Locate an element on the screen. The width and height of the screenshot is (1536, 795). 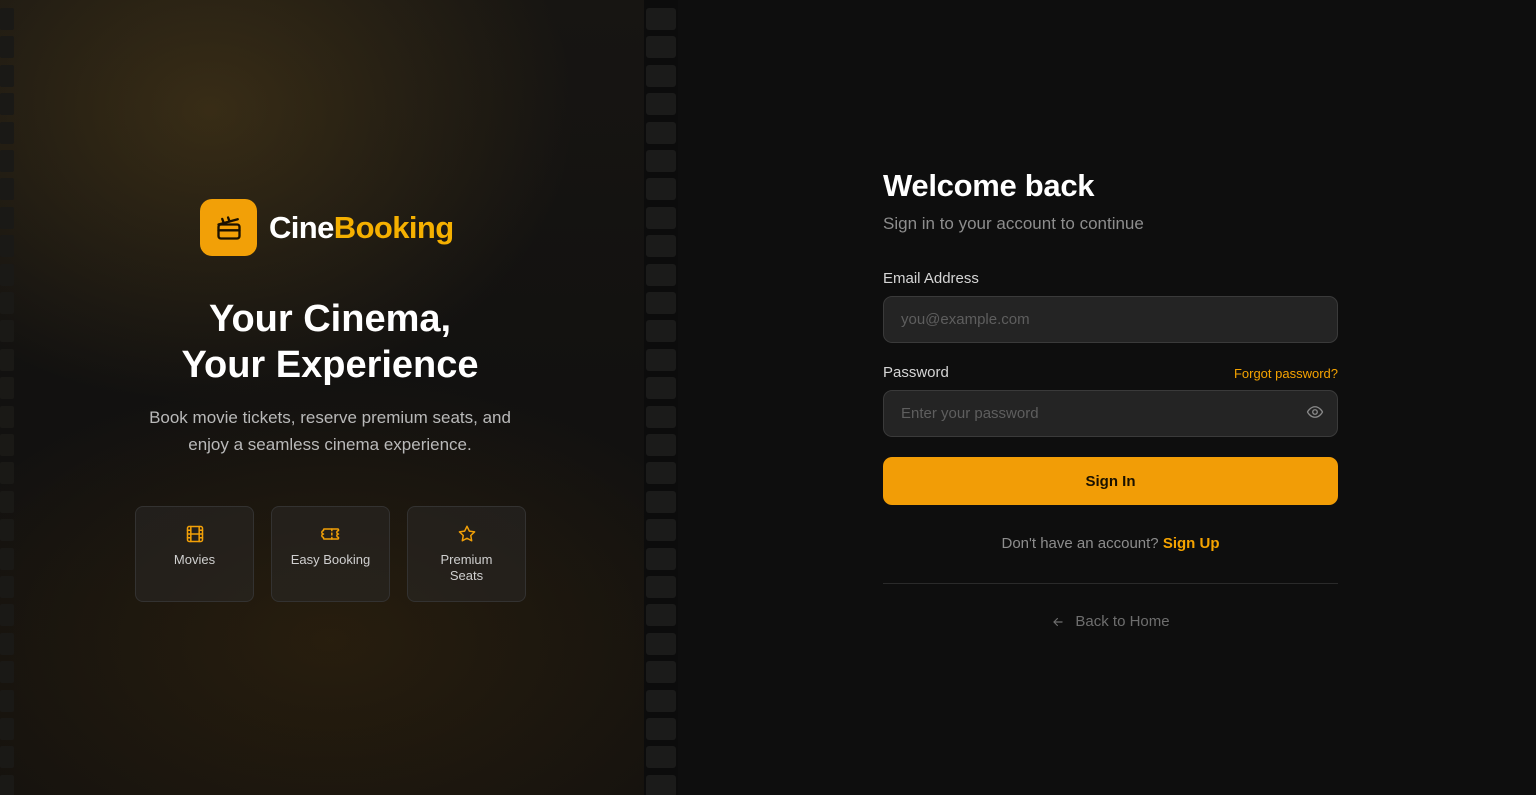
feature-label: Premium Seats is located at coordinates (466, 567).